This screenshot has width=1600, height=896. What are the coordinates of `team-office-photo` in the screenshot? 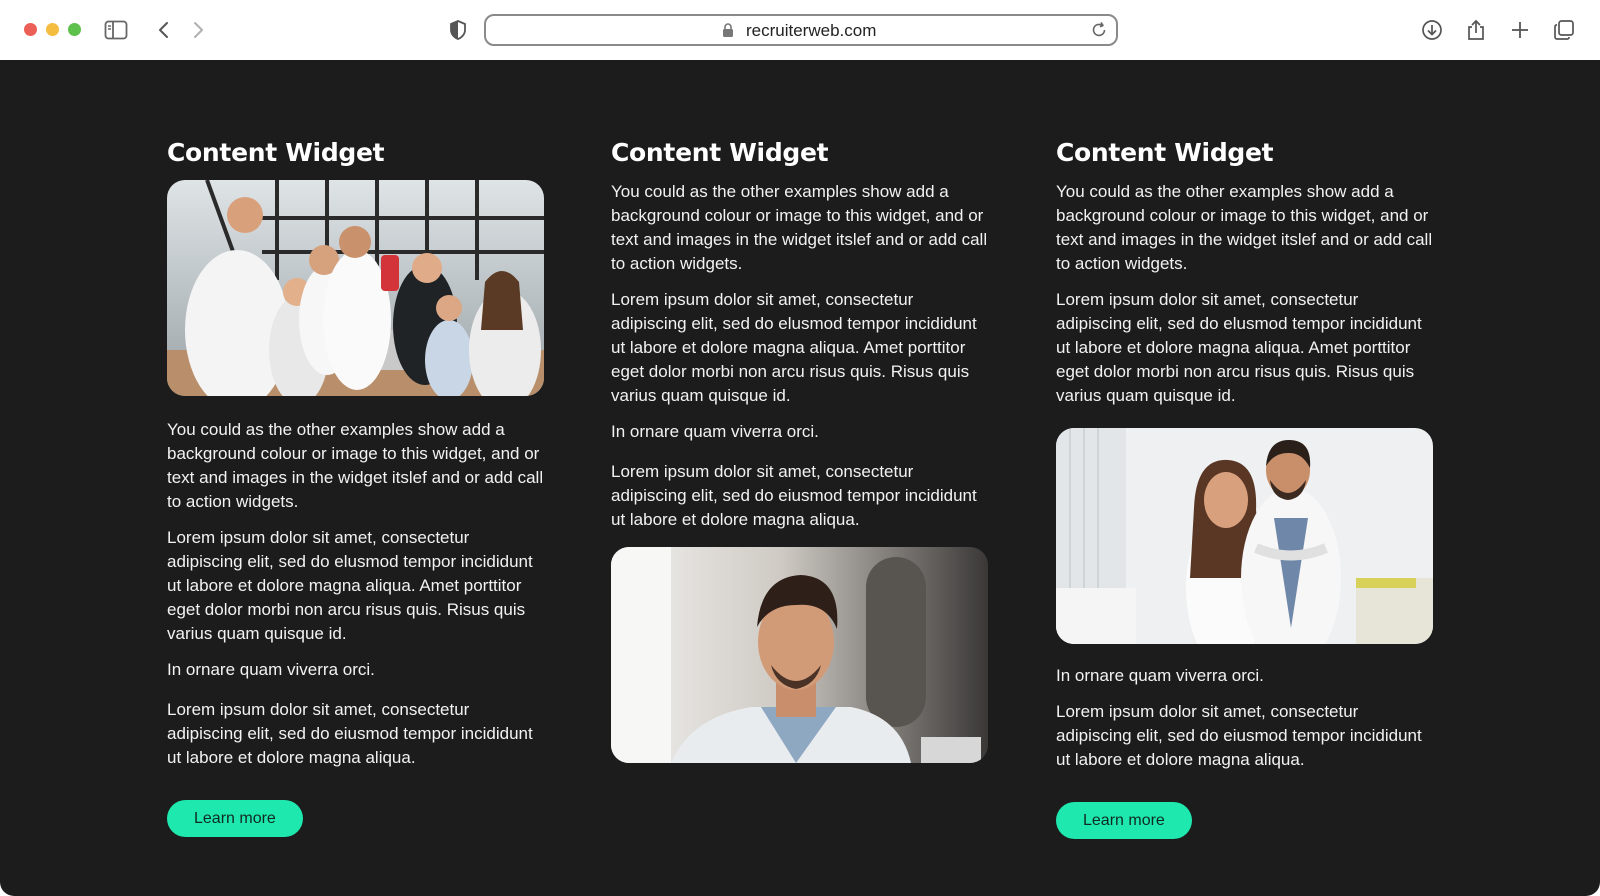 It's located at (355, 288).